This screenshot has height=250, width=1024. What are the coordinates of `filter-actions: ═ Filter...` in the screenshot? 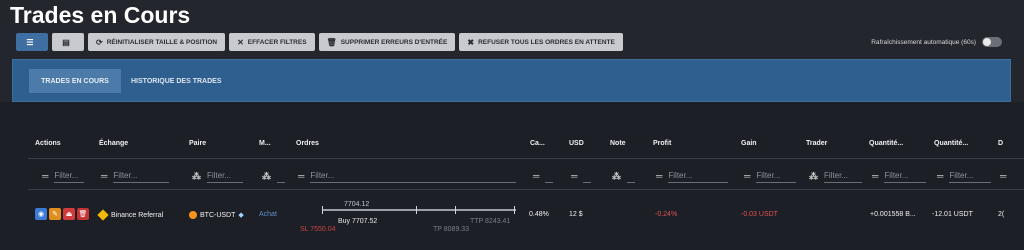 It's located at (63, 176).